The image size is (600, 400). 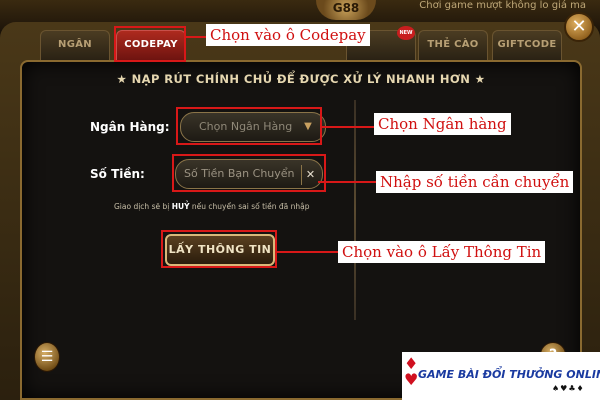 What do you see at coordinates (527, 45) in the screenshot?
I see `tab-giftcode: GIFTCODE` at bounding box center [527, 45].